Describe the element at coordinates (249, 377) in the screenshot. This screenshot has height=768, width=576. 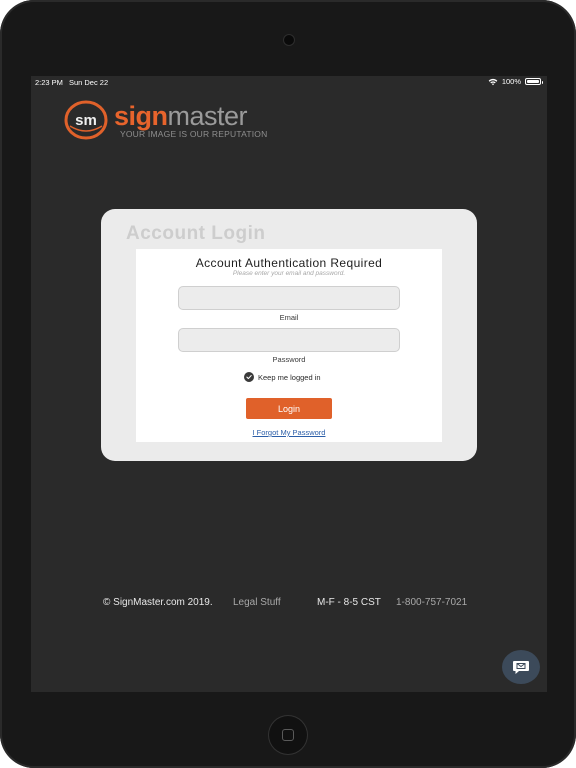
I see `check-icon` at that location.